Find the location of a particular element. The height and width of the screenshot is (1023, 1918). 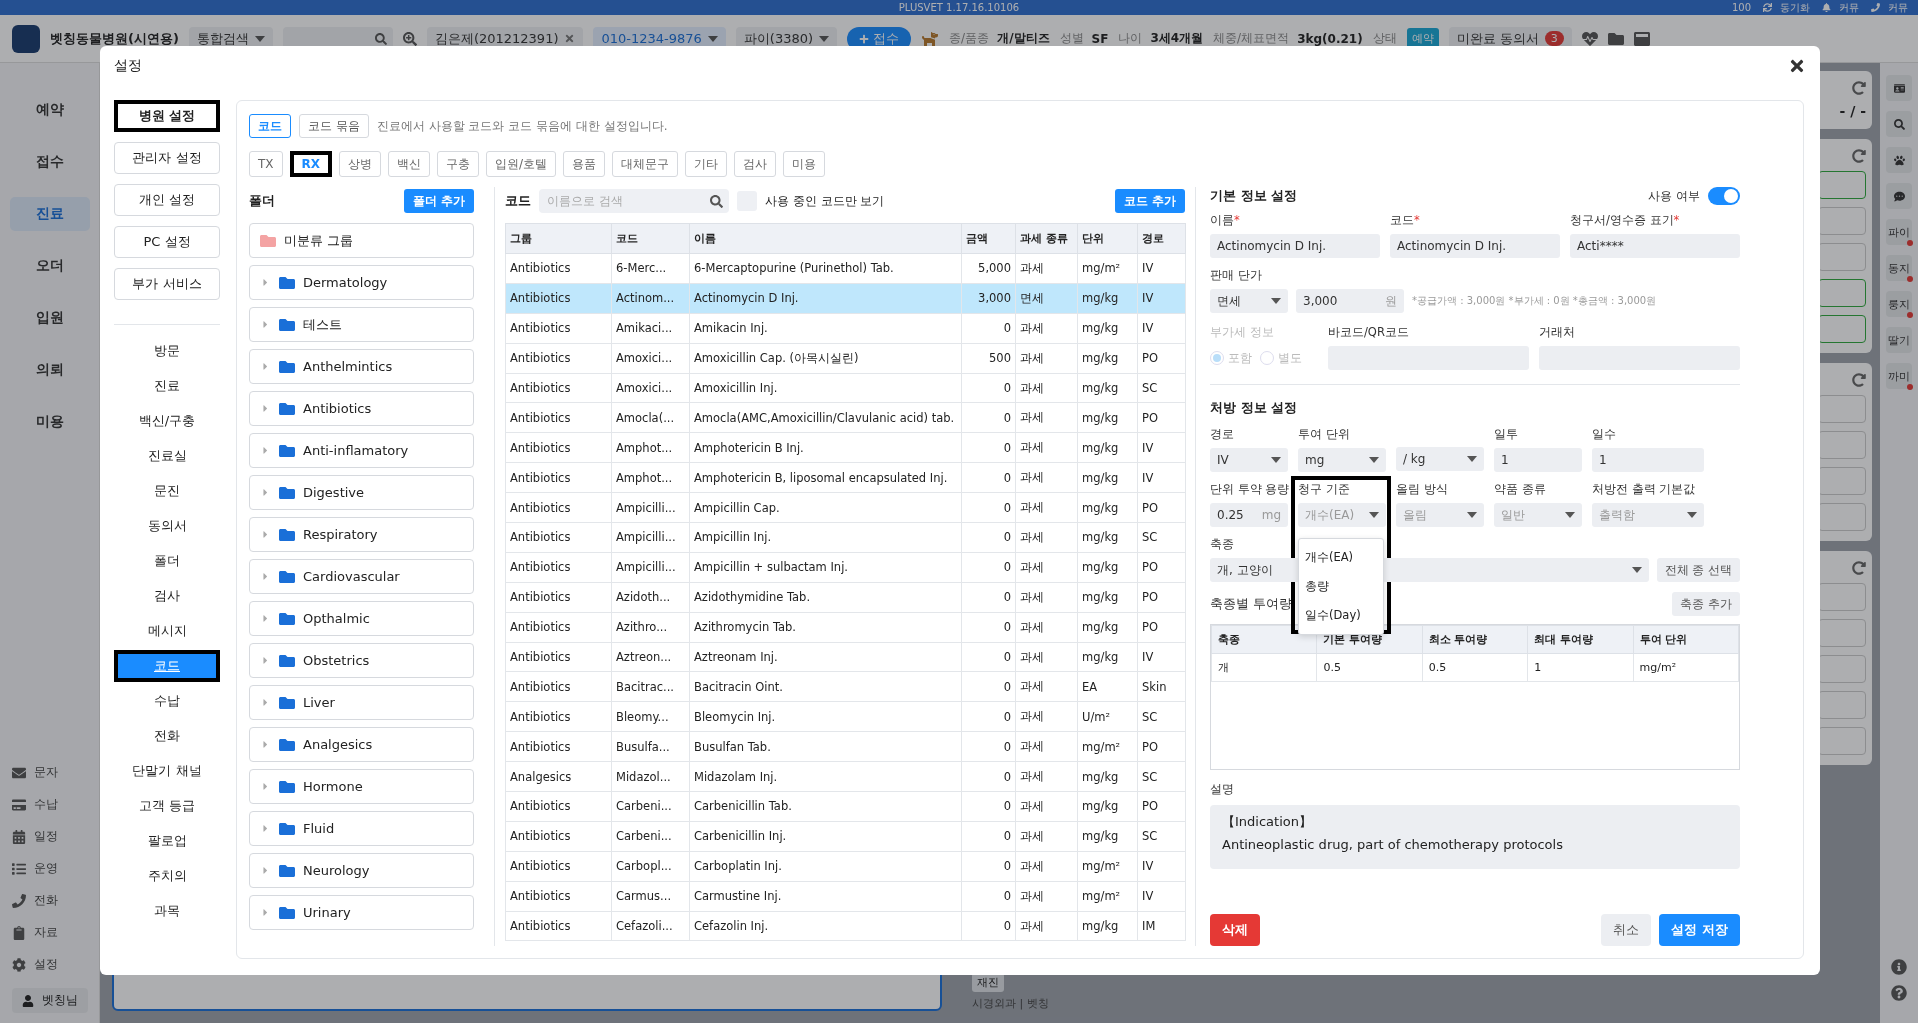

patient-shortcut: 룽지 is located at coordinates (1899, 304).